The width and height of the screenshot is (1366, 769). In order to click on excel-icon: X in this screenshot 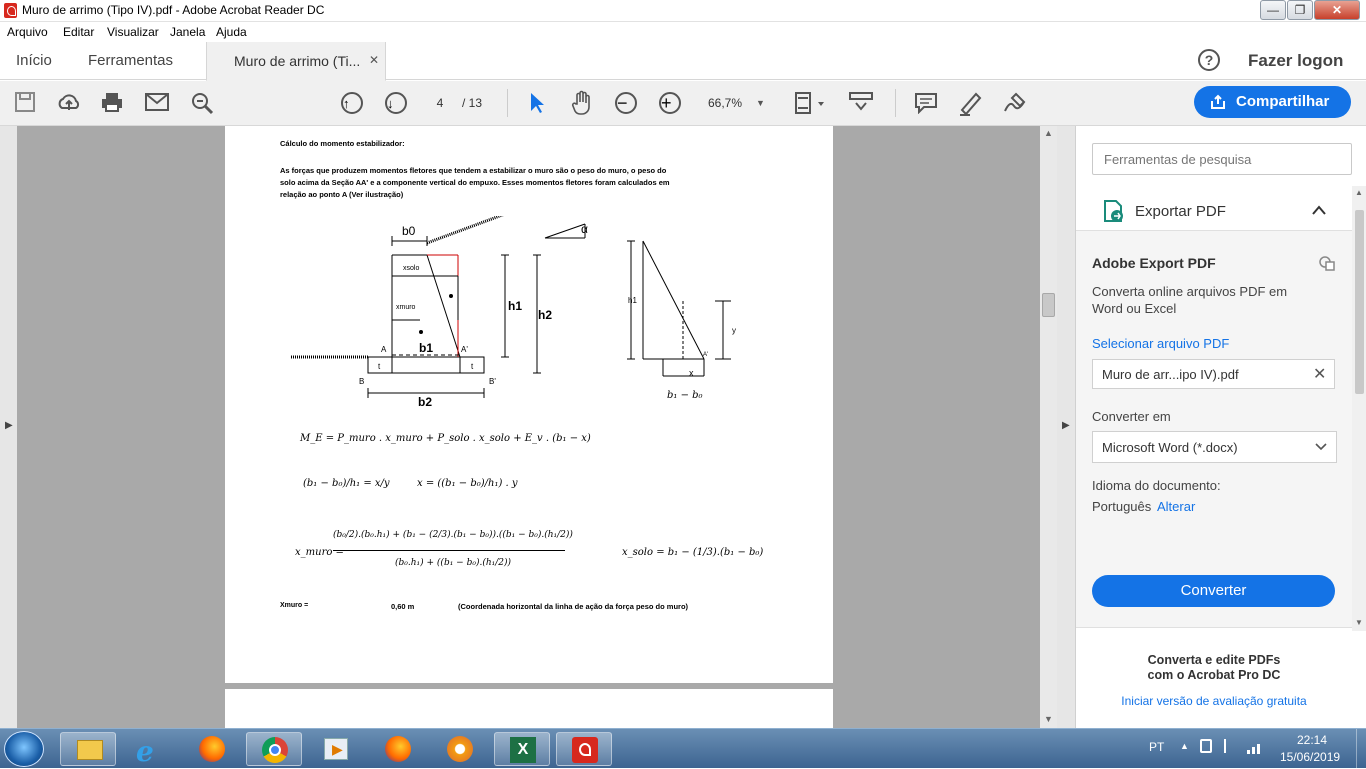, I will do `click(523, 750)`.